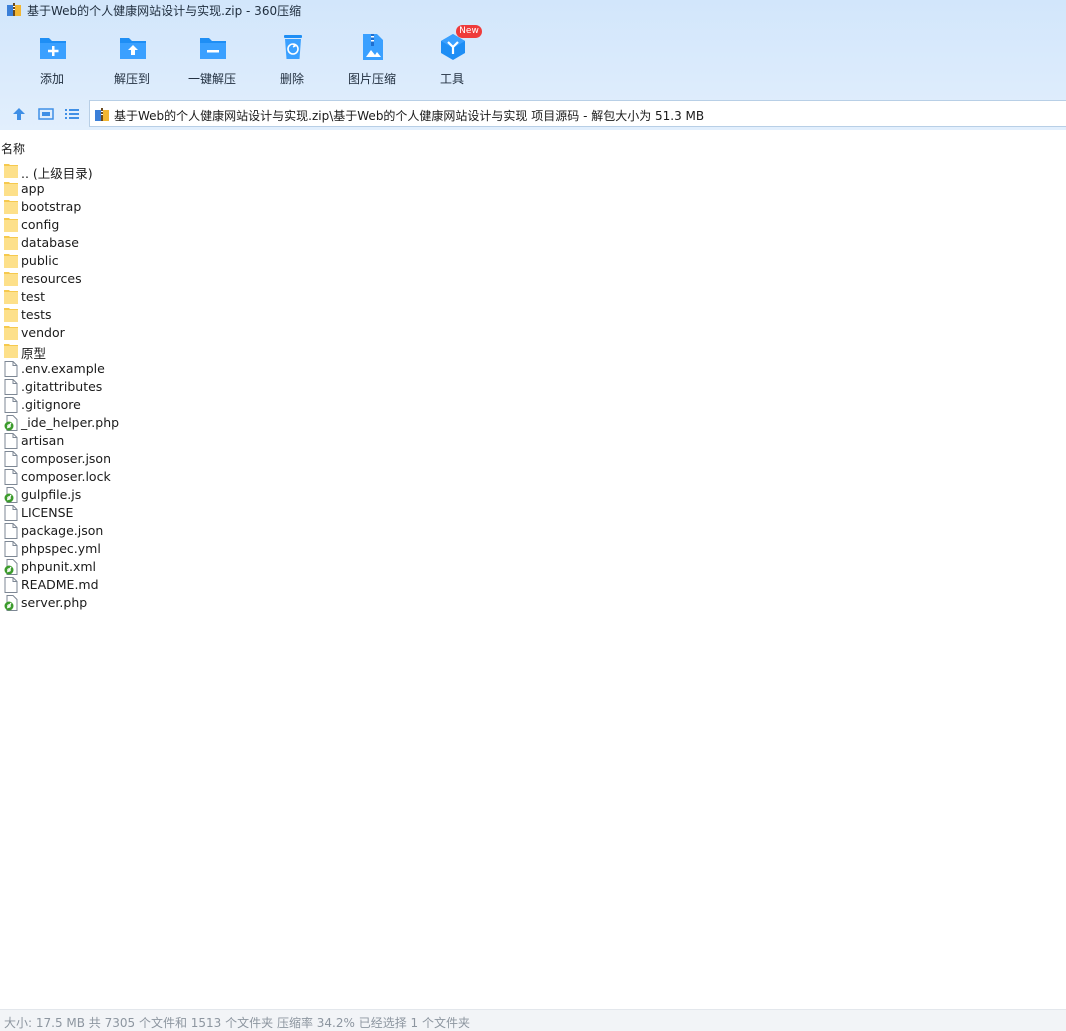  Describe the element at coordinates (60, 584) in the screenshot. I see `file-name: README.md` at that location.